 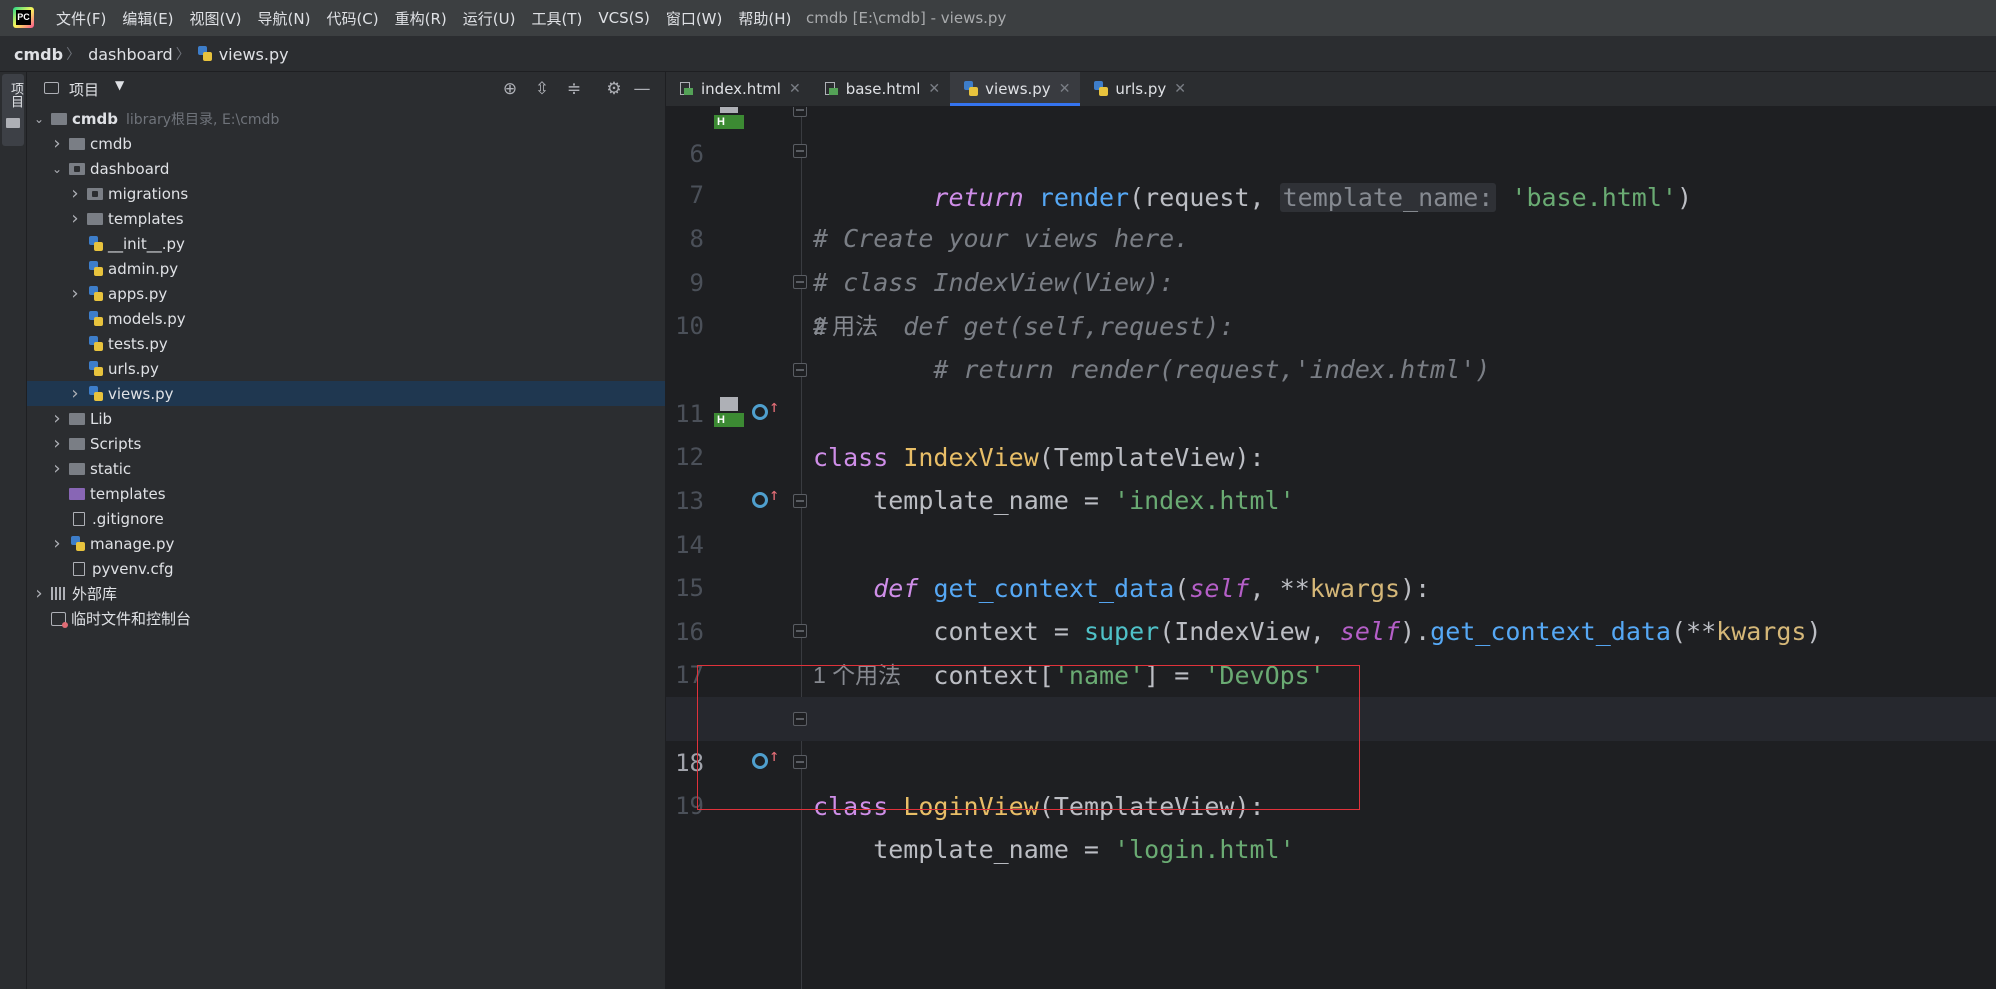 I want to click on usage-hint: 2 用法, so click(x=845, y=326).